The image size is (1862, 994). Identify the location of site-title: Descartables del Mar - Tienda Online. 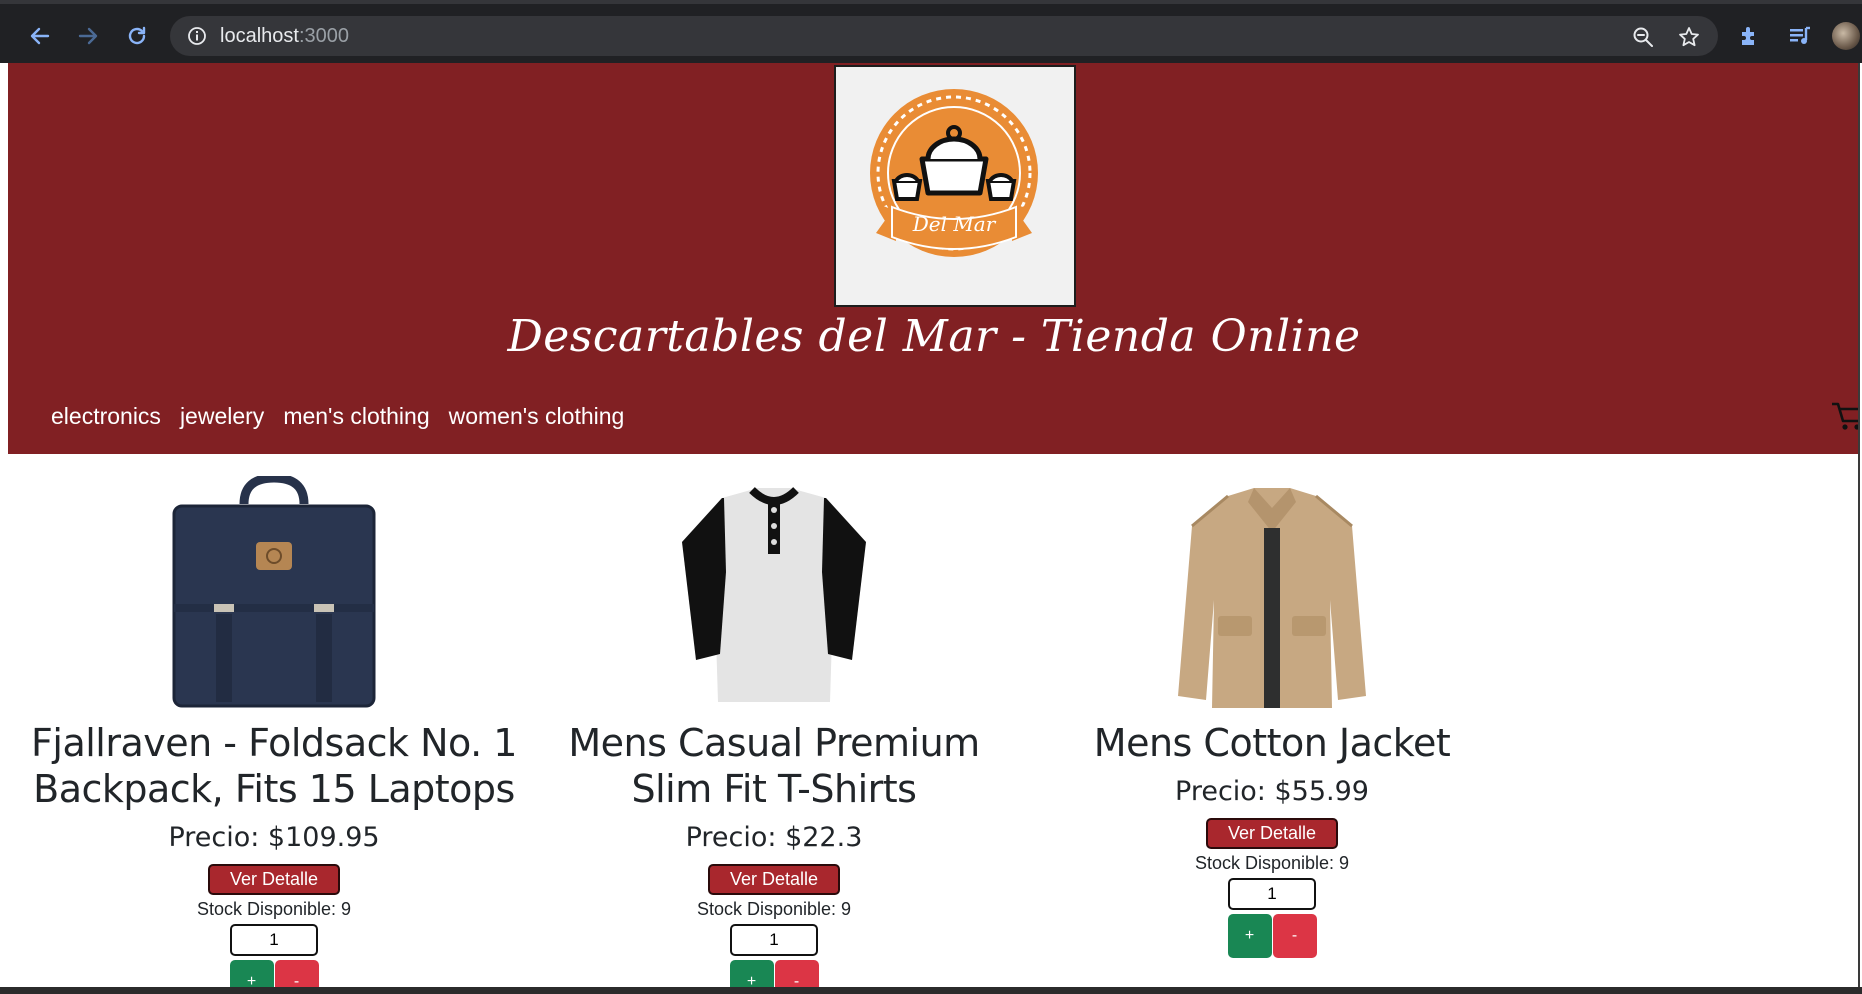
(934, 336).